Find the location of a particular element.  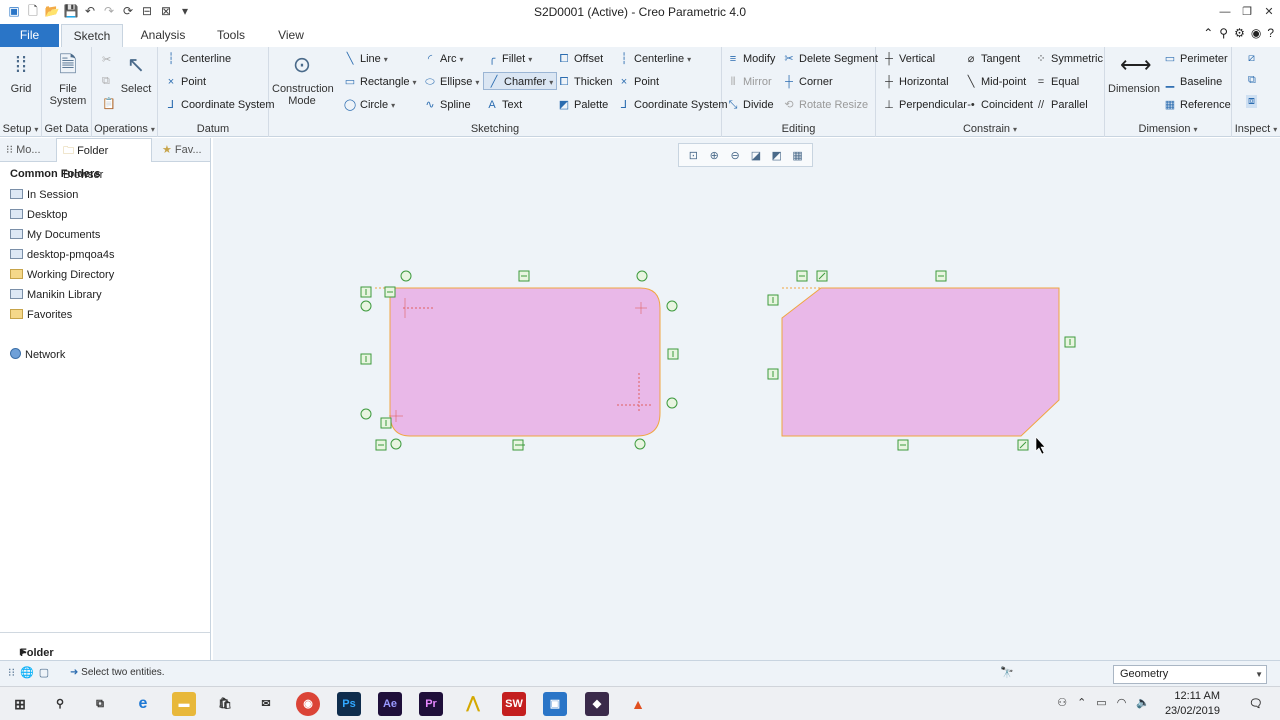

constrain-label: Constrain ▾ is located at coordinates (990, 129).